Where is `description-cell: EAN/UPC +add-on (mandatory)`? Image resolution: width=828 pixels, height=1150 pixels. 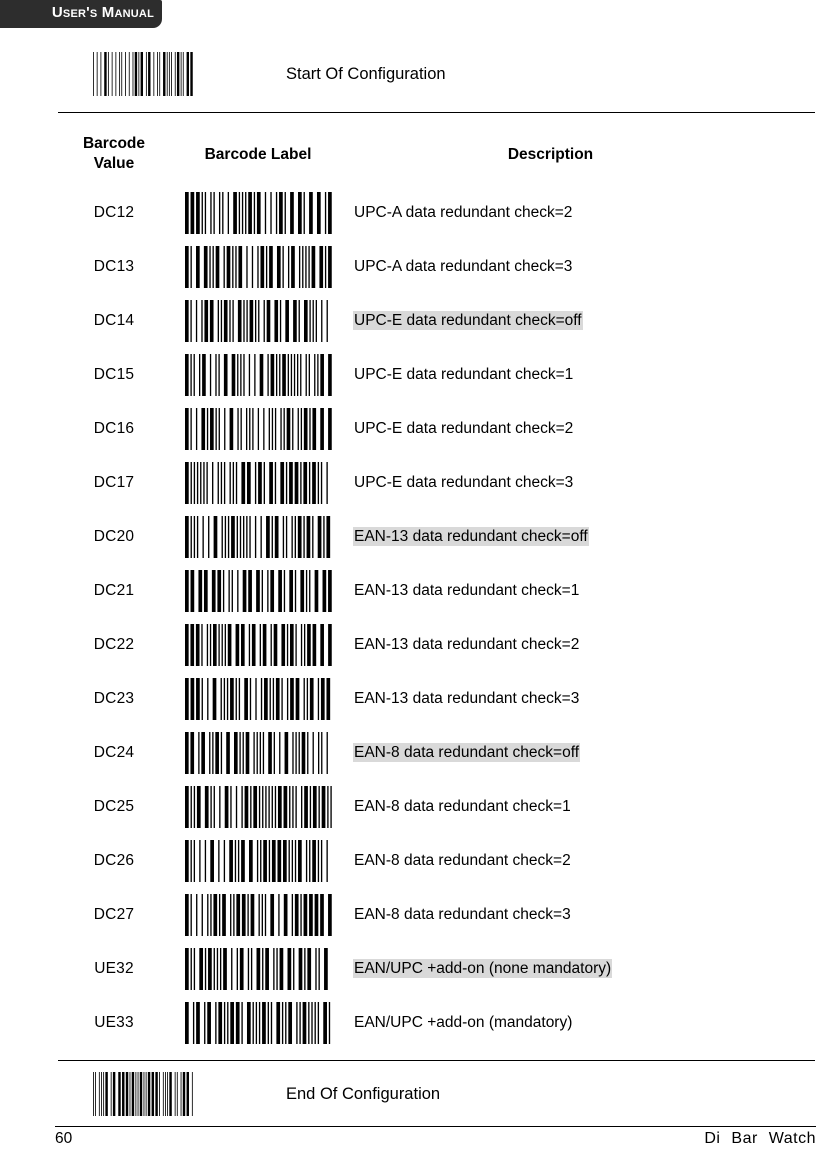
description-cell: EAN/UPC +add-on (mandatory) is located at coordinates (580, 1023).